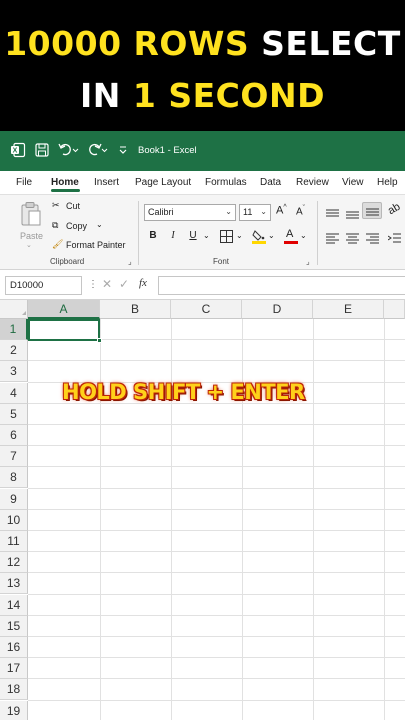 This screenshot has height=720, width=405. Describe the element at coordinates (14, 499) in the screenshot. I see `row-header: 9` at that location.